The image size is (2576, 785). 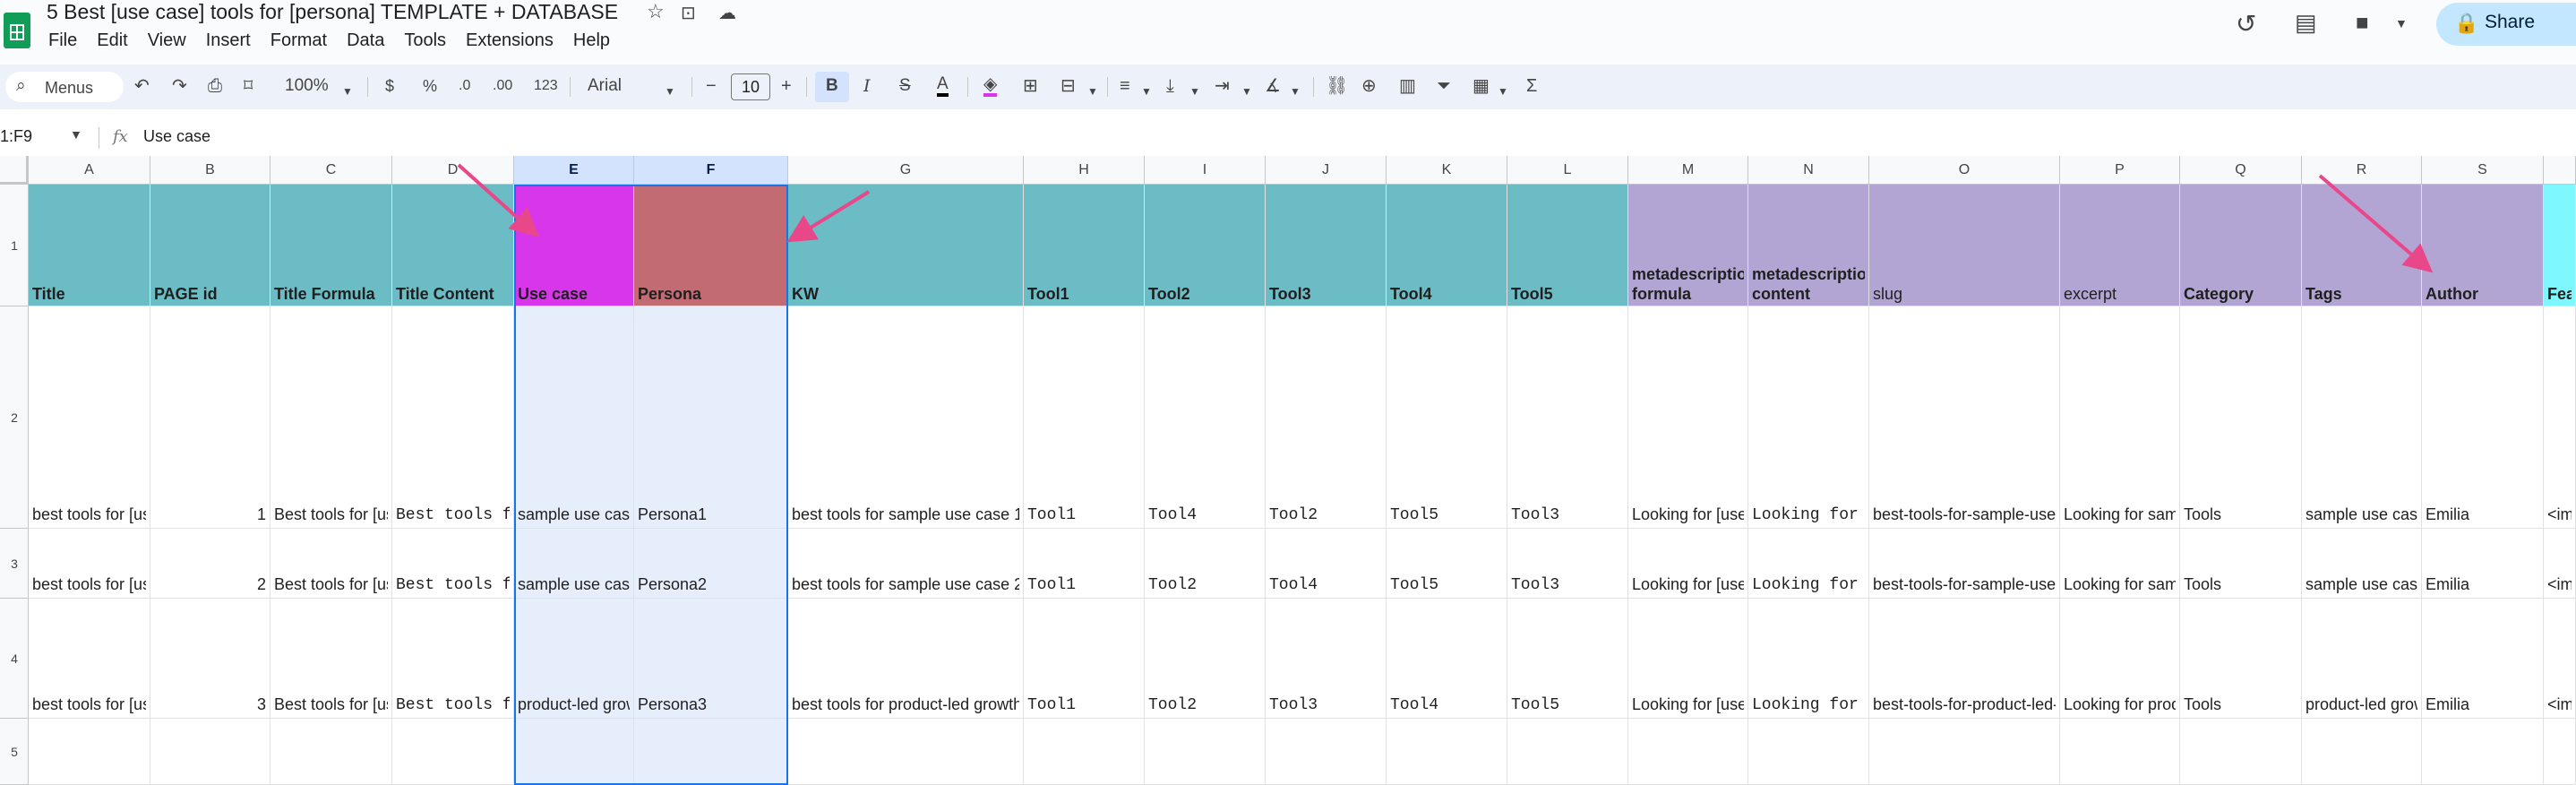 What do you see at coordinates (2506, 24) in the screenshot?
I see `share-button: 🔒 Share` at bounding box center [2506, 24].